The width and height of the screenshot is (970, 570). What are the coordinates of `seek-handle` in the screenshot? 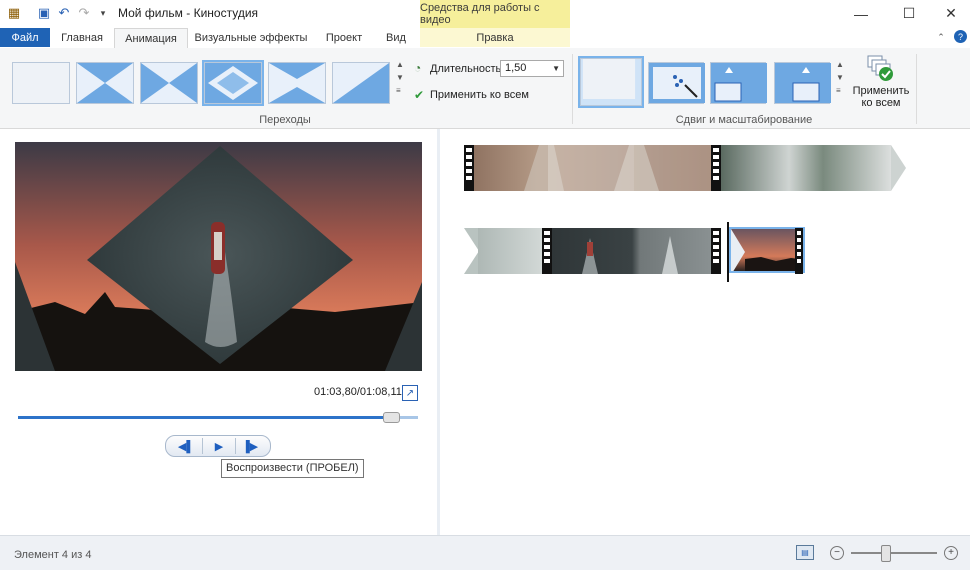 It's located at (391, 417).